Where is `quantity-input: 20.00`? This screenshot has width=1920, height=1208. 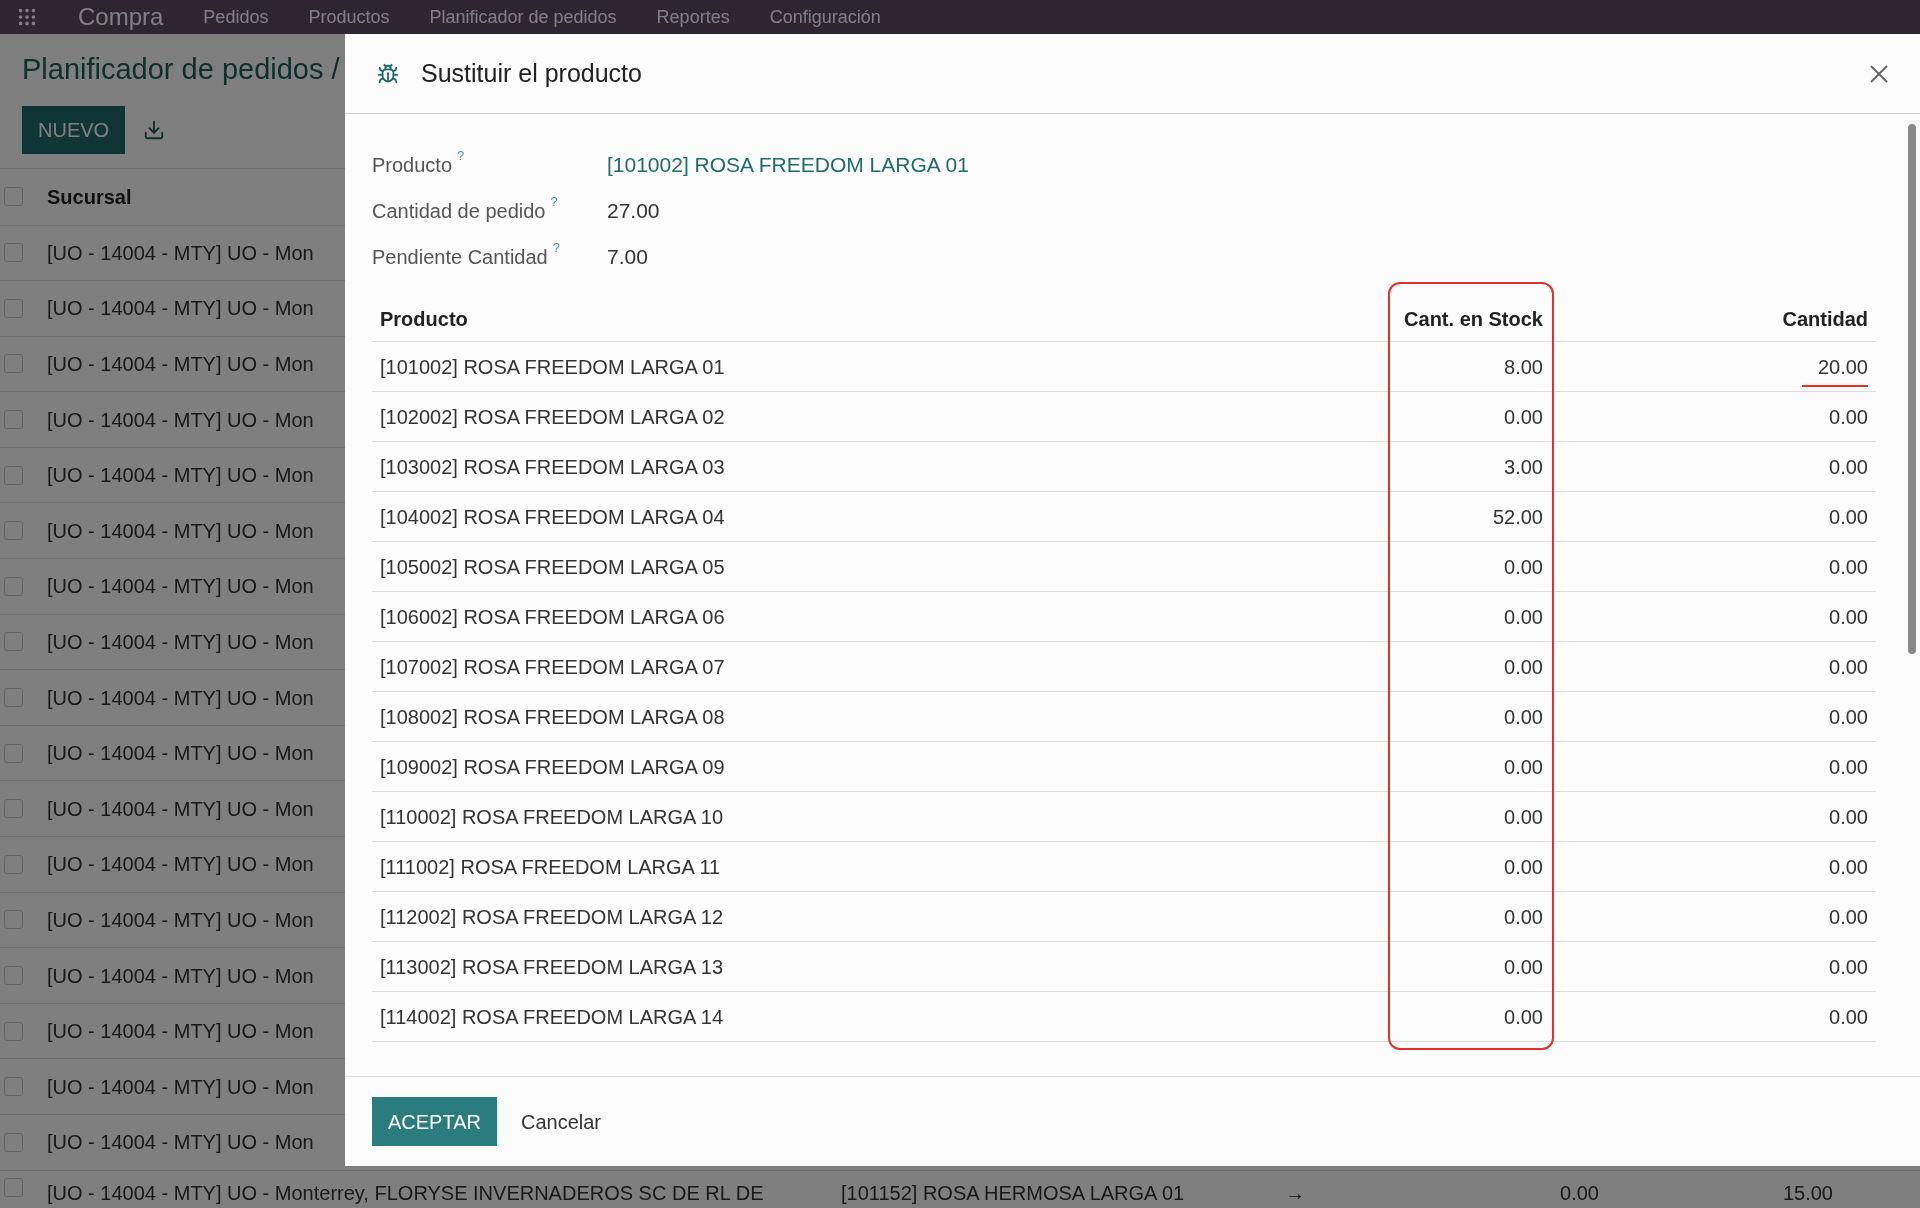
quantity-input: 20.00 is located at coordinates (1835, 369).